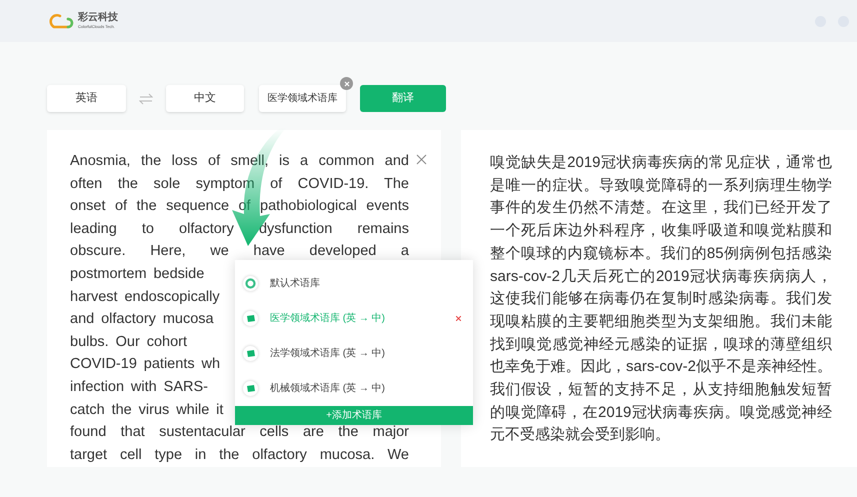  I want to click on source-text-line: bulbs. Our cohort, so click(129, 342).